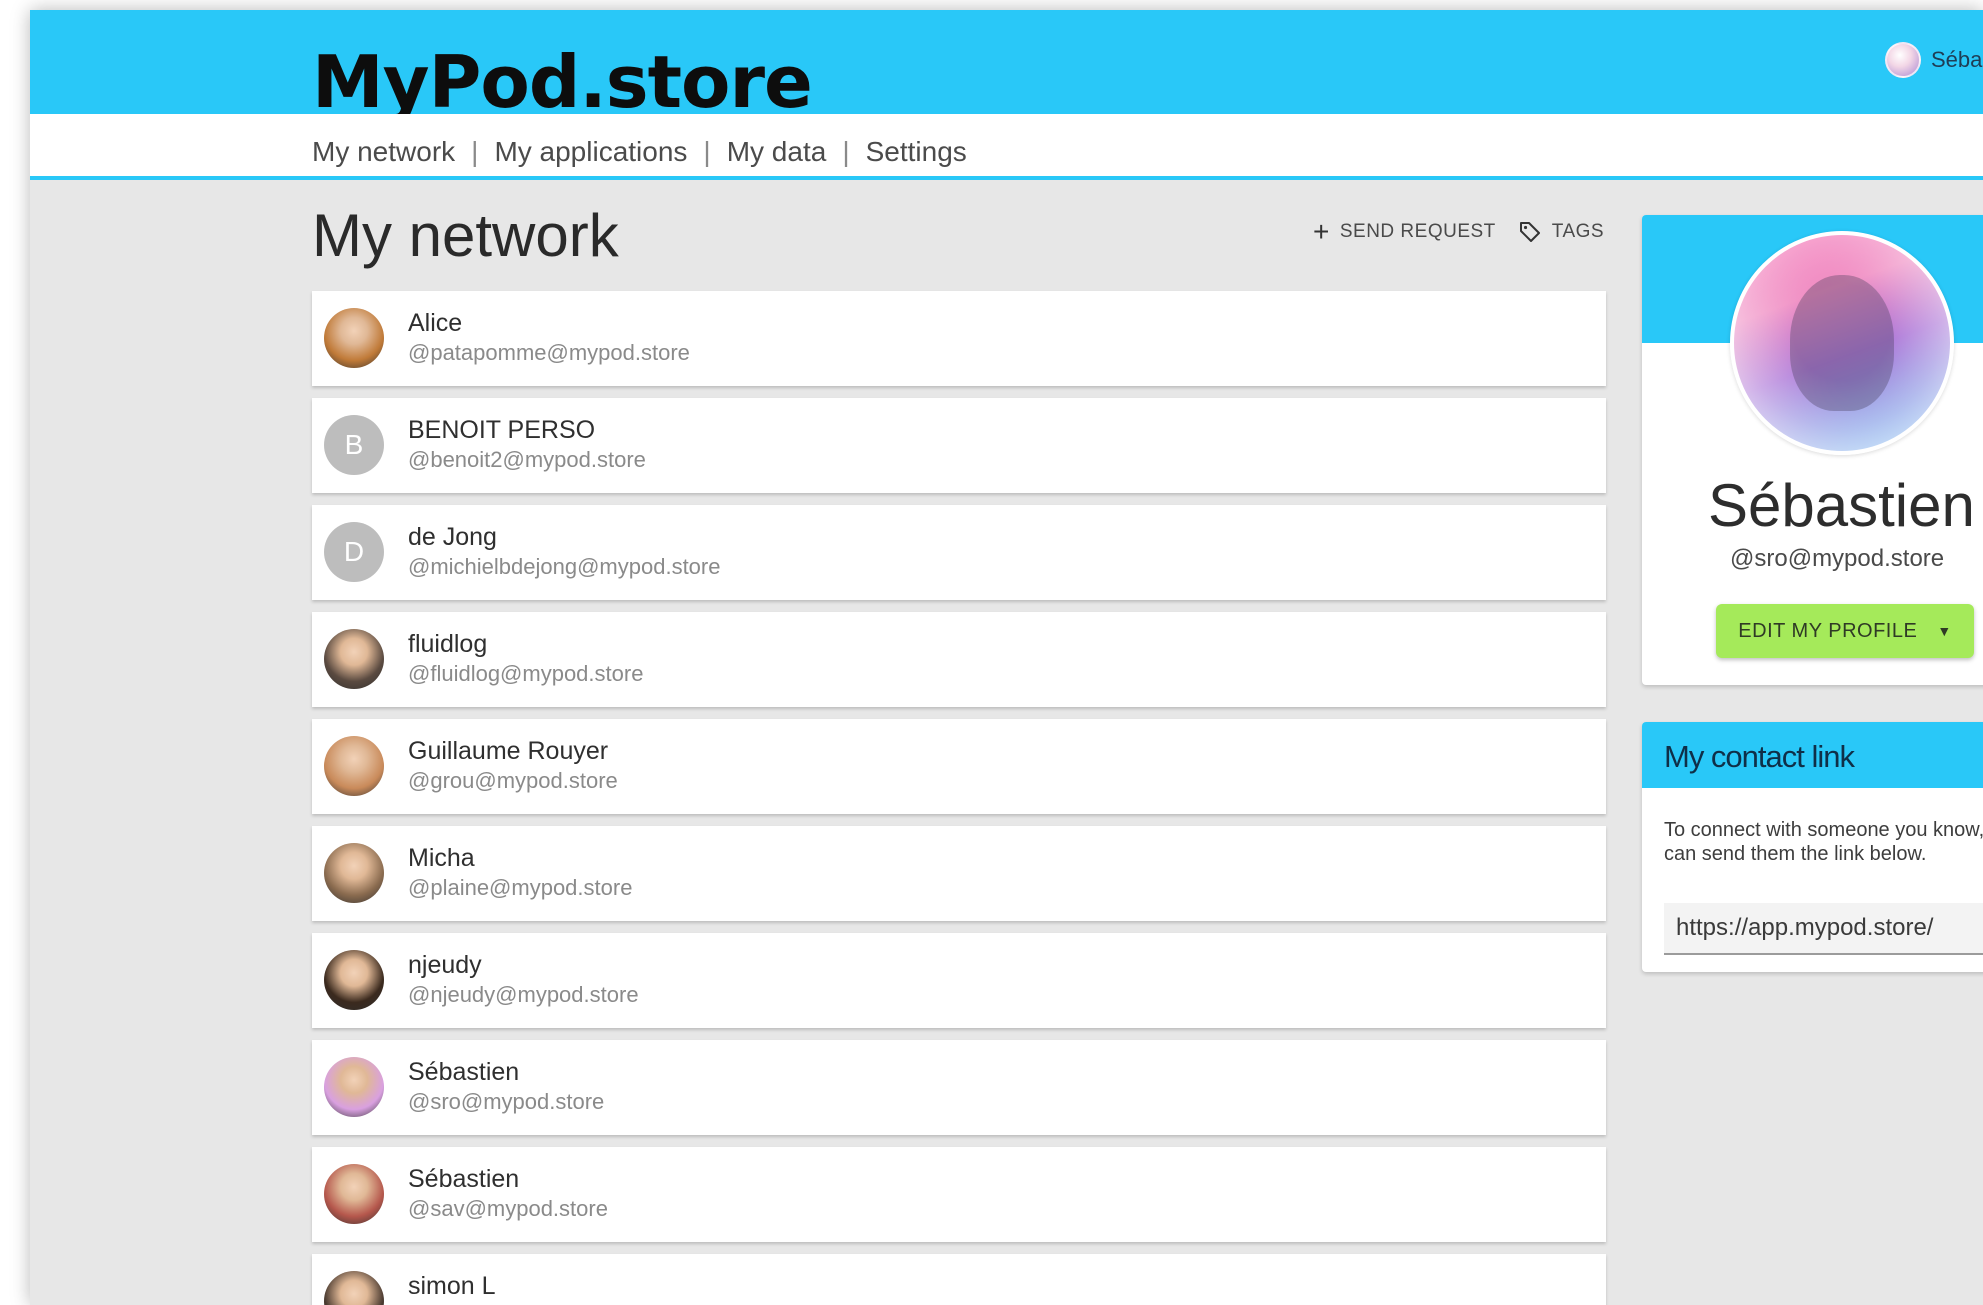 This screenshot has width=1983, height=1305. What do you see at coordinates (1321, 231) in the screenshot?
I see `plus-icon: +` at bounding box center [1321, 231].